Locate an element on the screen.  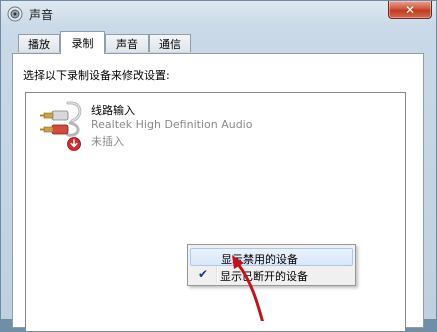
instruction-text: 选择以下录制设备来修改设置: is located at coordinates (96, 75).